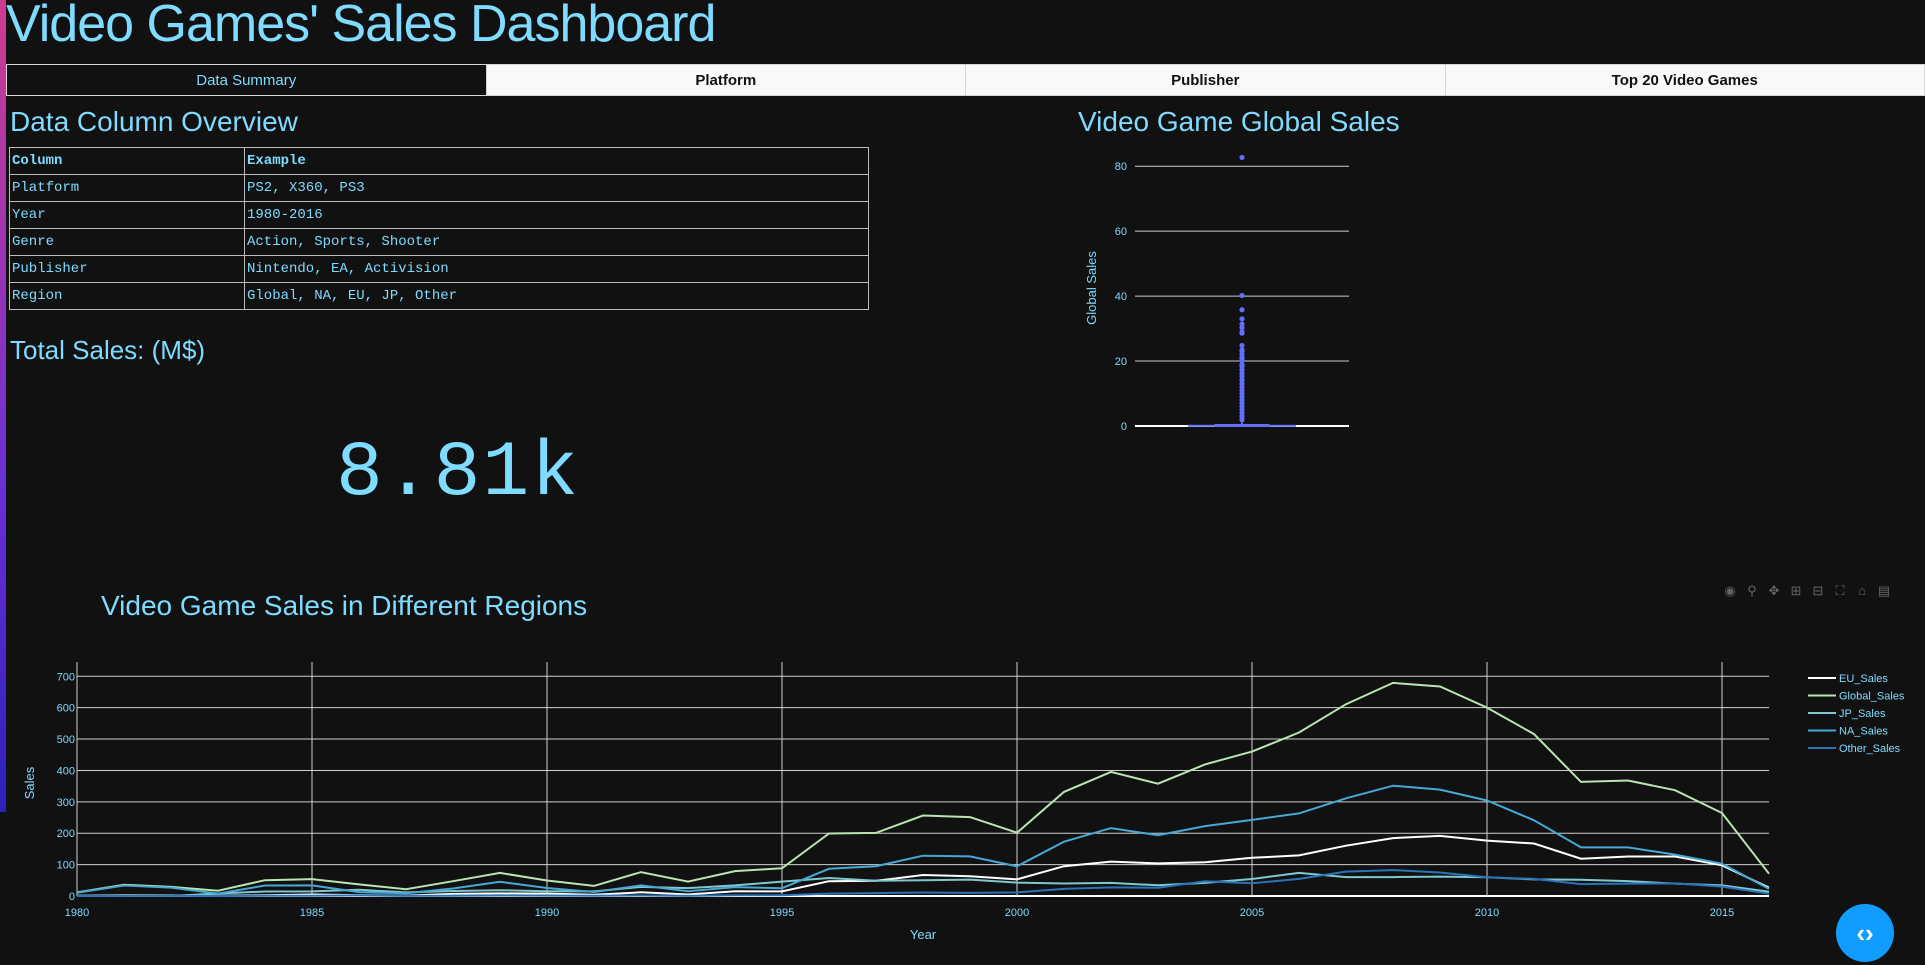 Image resolution: width=1925 pixels, height=965 pixels. I want to click on y-tick-label: 20, so click(1121, 362).